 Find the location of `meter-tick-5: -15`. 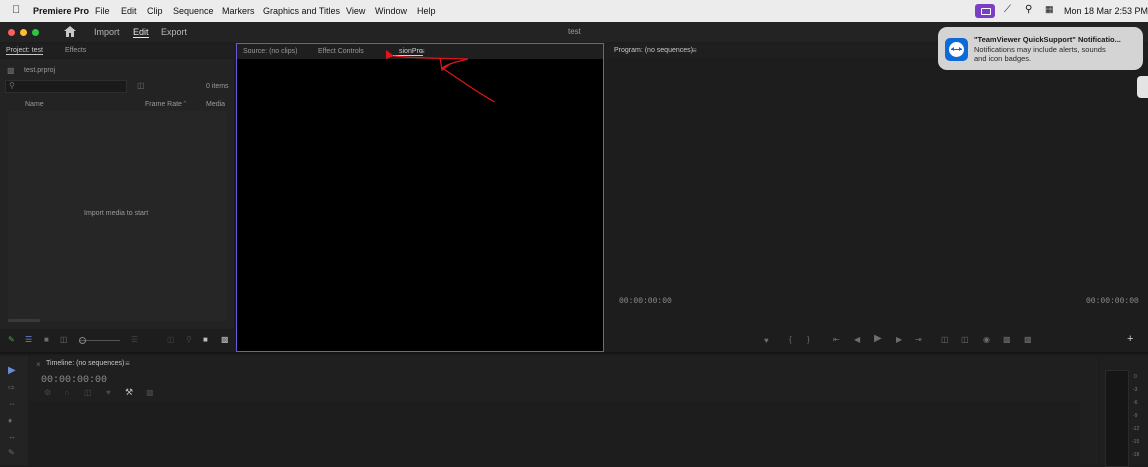

meter-tick-5: -15 is located at coordinates (1136, 442).